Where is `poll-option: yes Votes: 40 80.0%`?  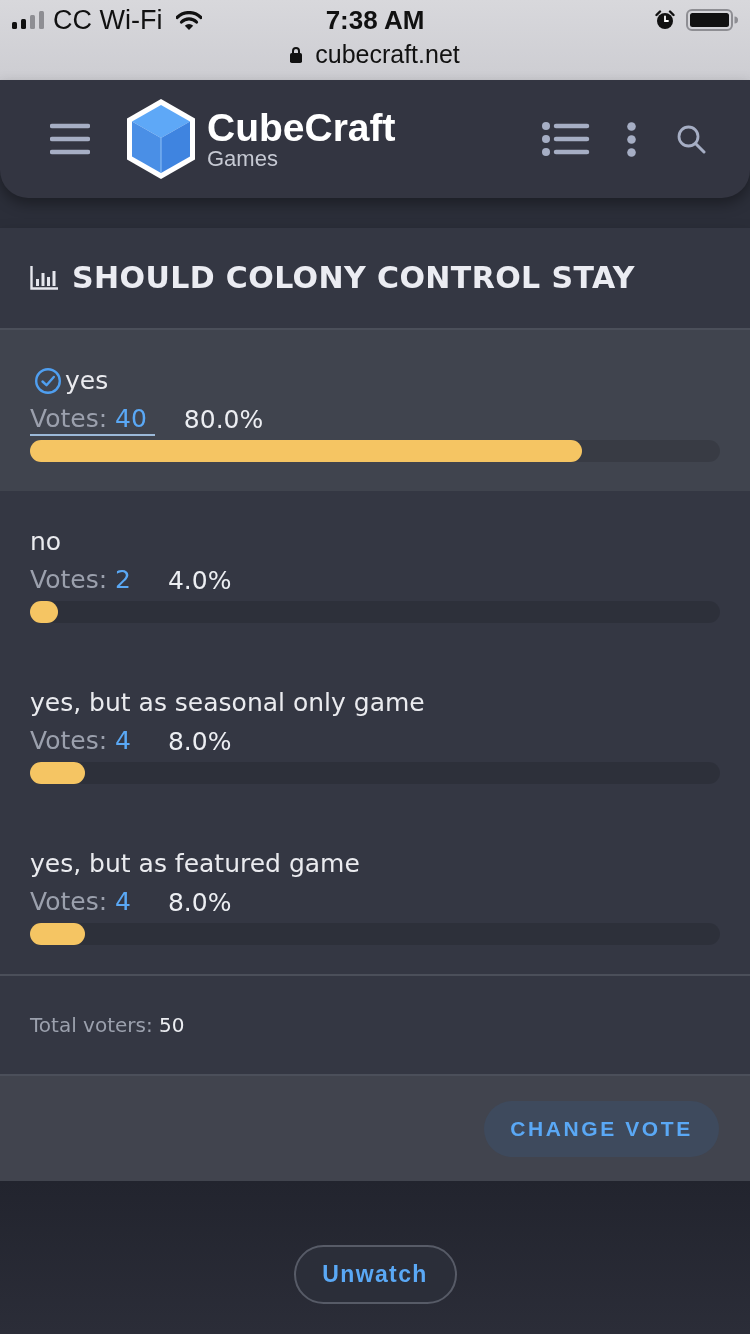 poll-option: yes Votes: 40 80.0% is located at coordinates (375, 410).